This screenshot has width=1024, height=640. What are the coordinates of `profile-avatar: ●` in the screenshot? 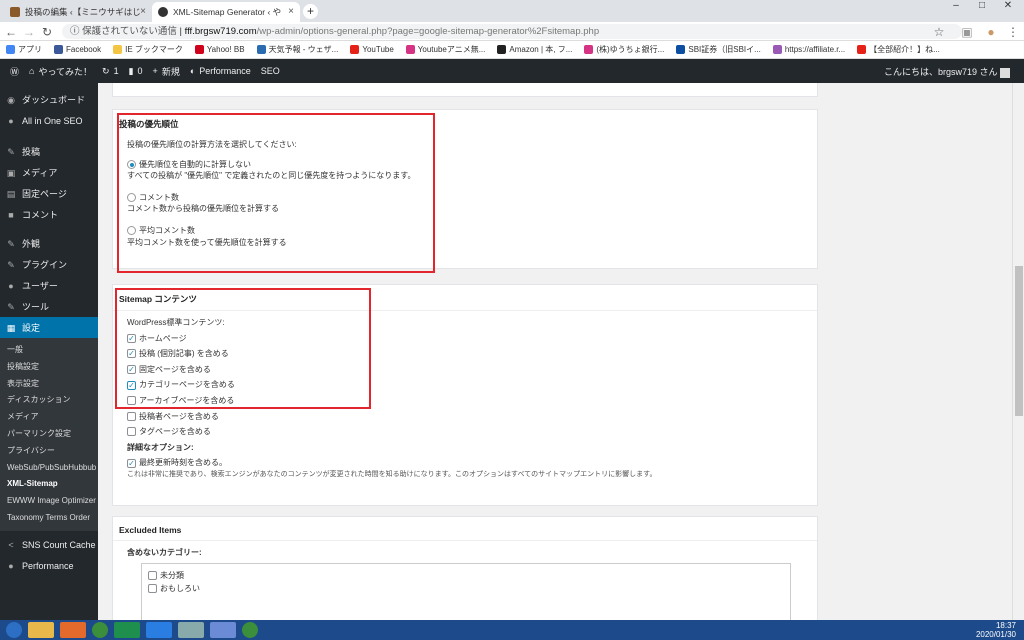 It's located at (991, 32).